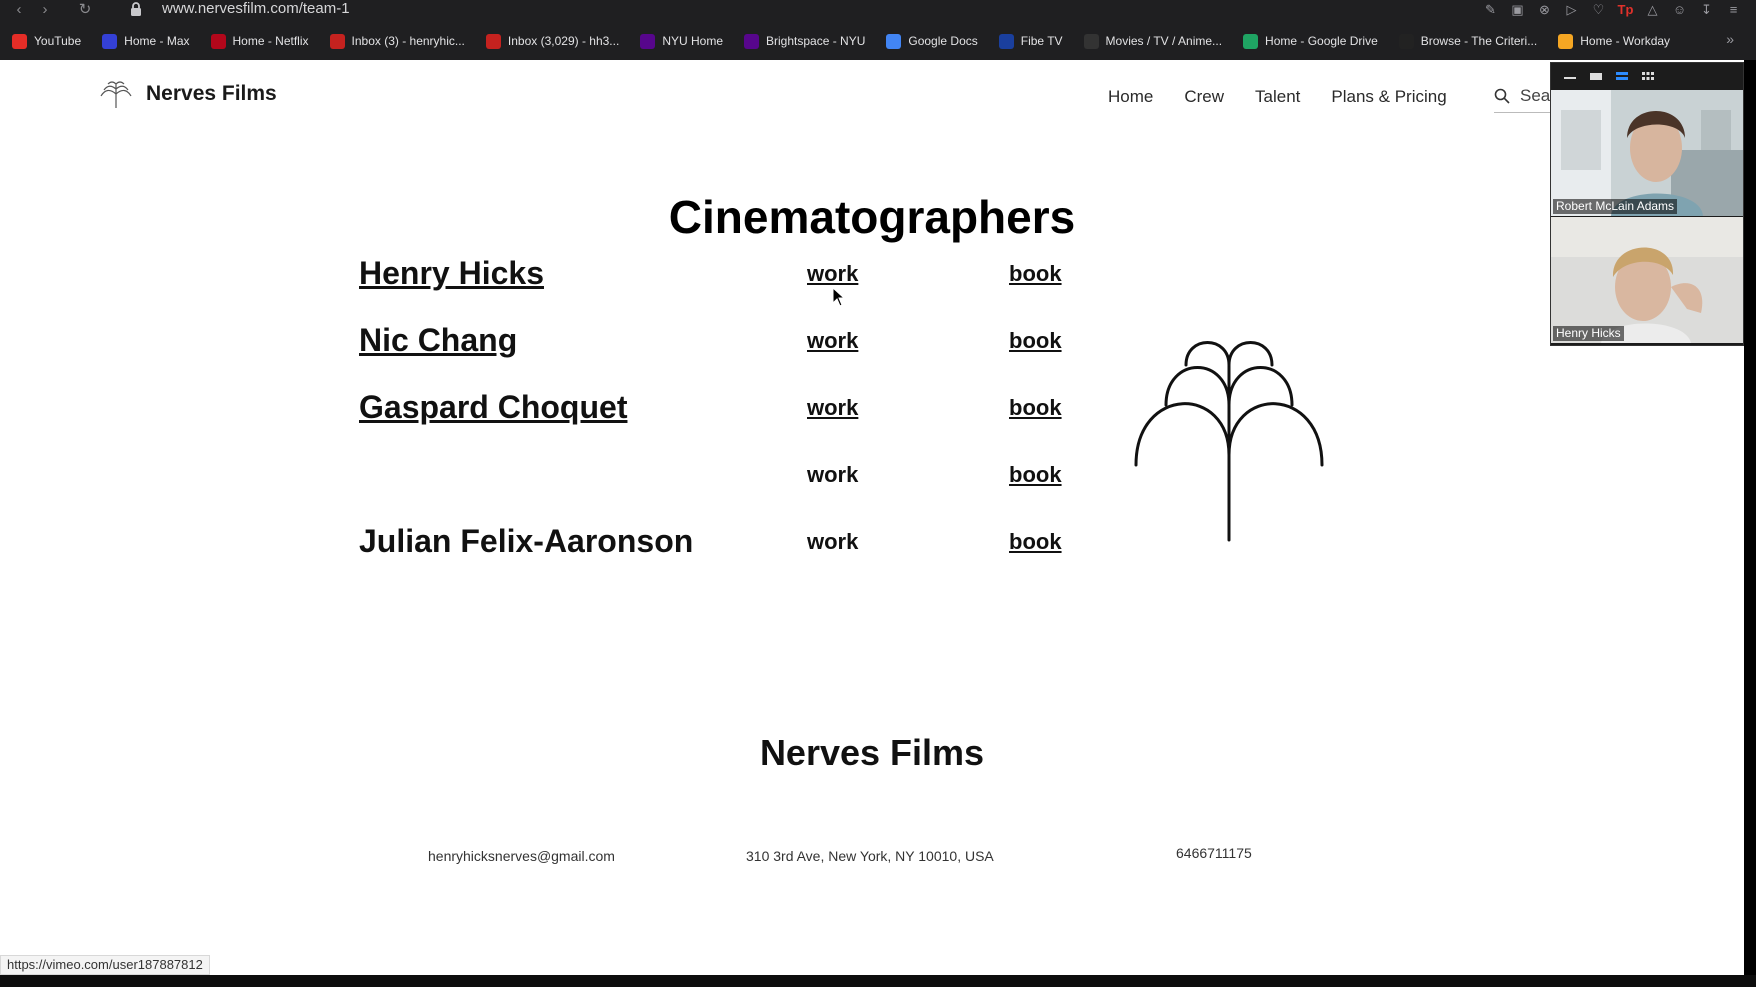 This screenshot has width=1756, height=987. Describe the element at coordinates (1570, 76) in the screenshot. I see `minimize-icon` at that location.